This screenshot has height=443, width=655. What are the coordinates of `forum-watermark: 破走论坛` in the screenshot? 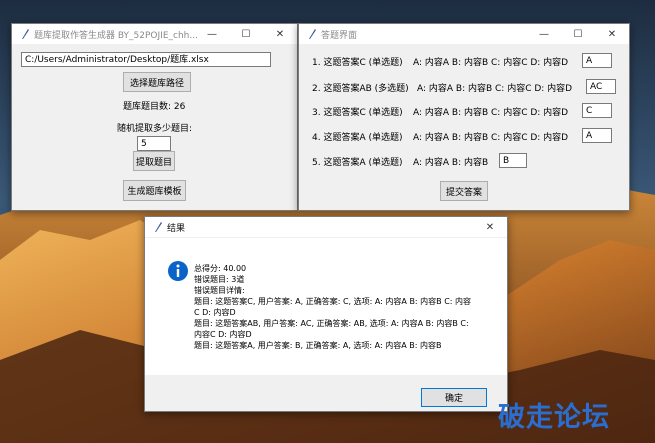 It's located at (554, 417).